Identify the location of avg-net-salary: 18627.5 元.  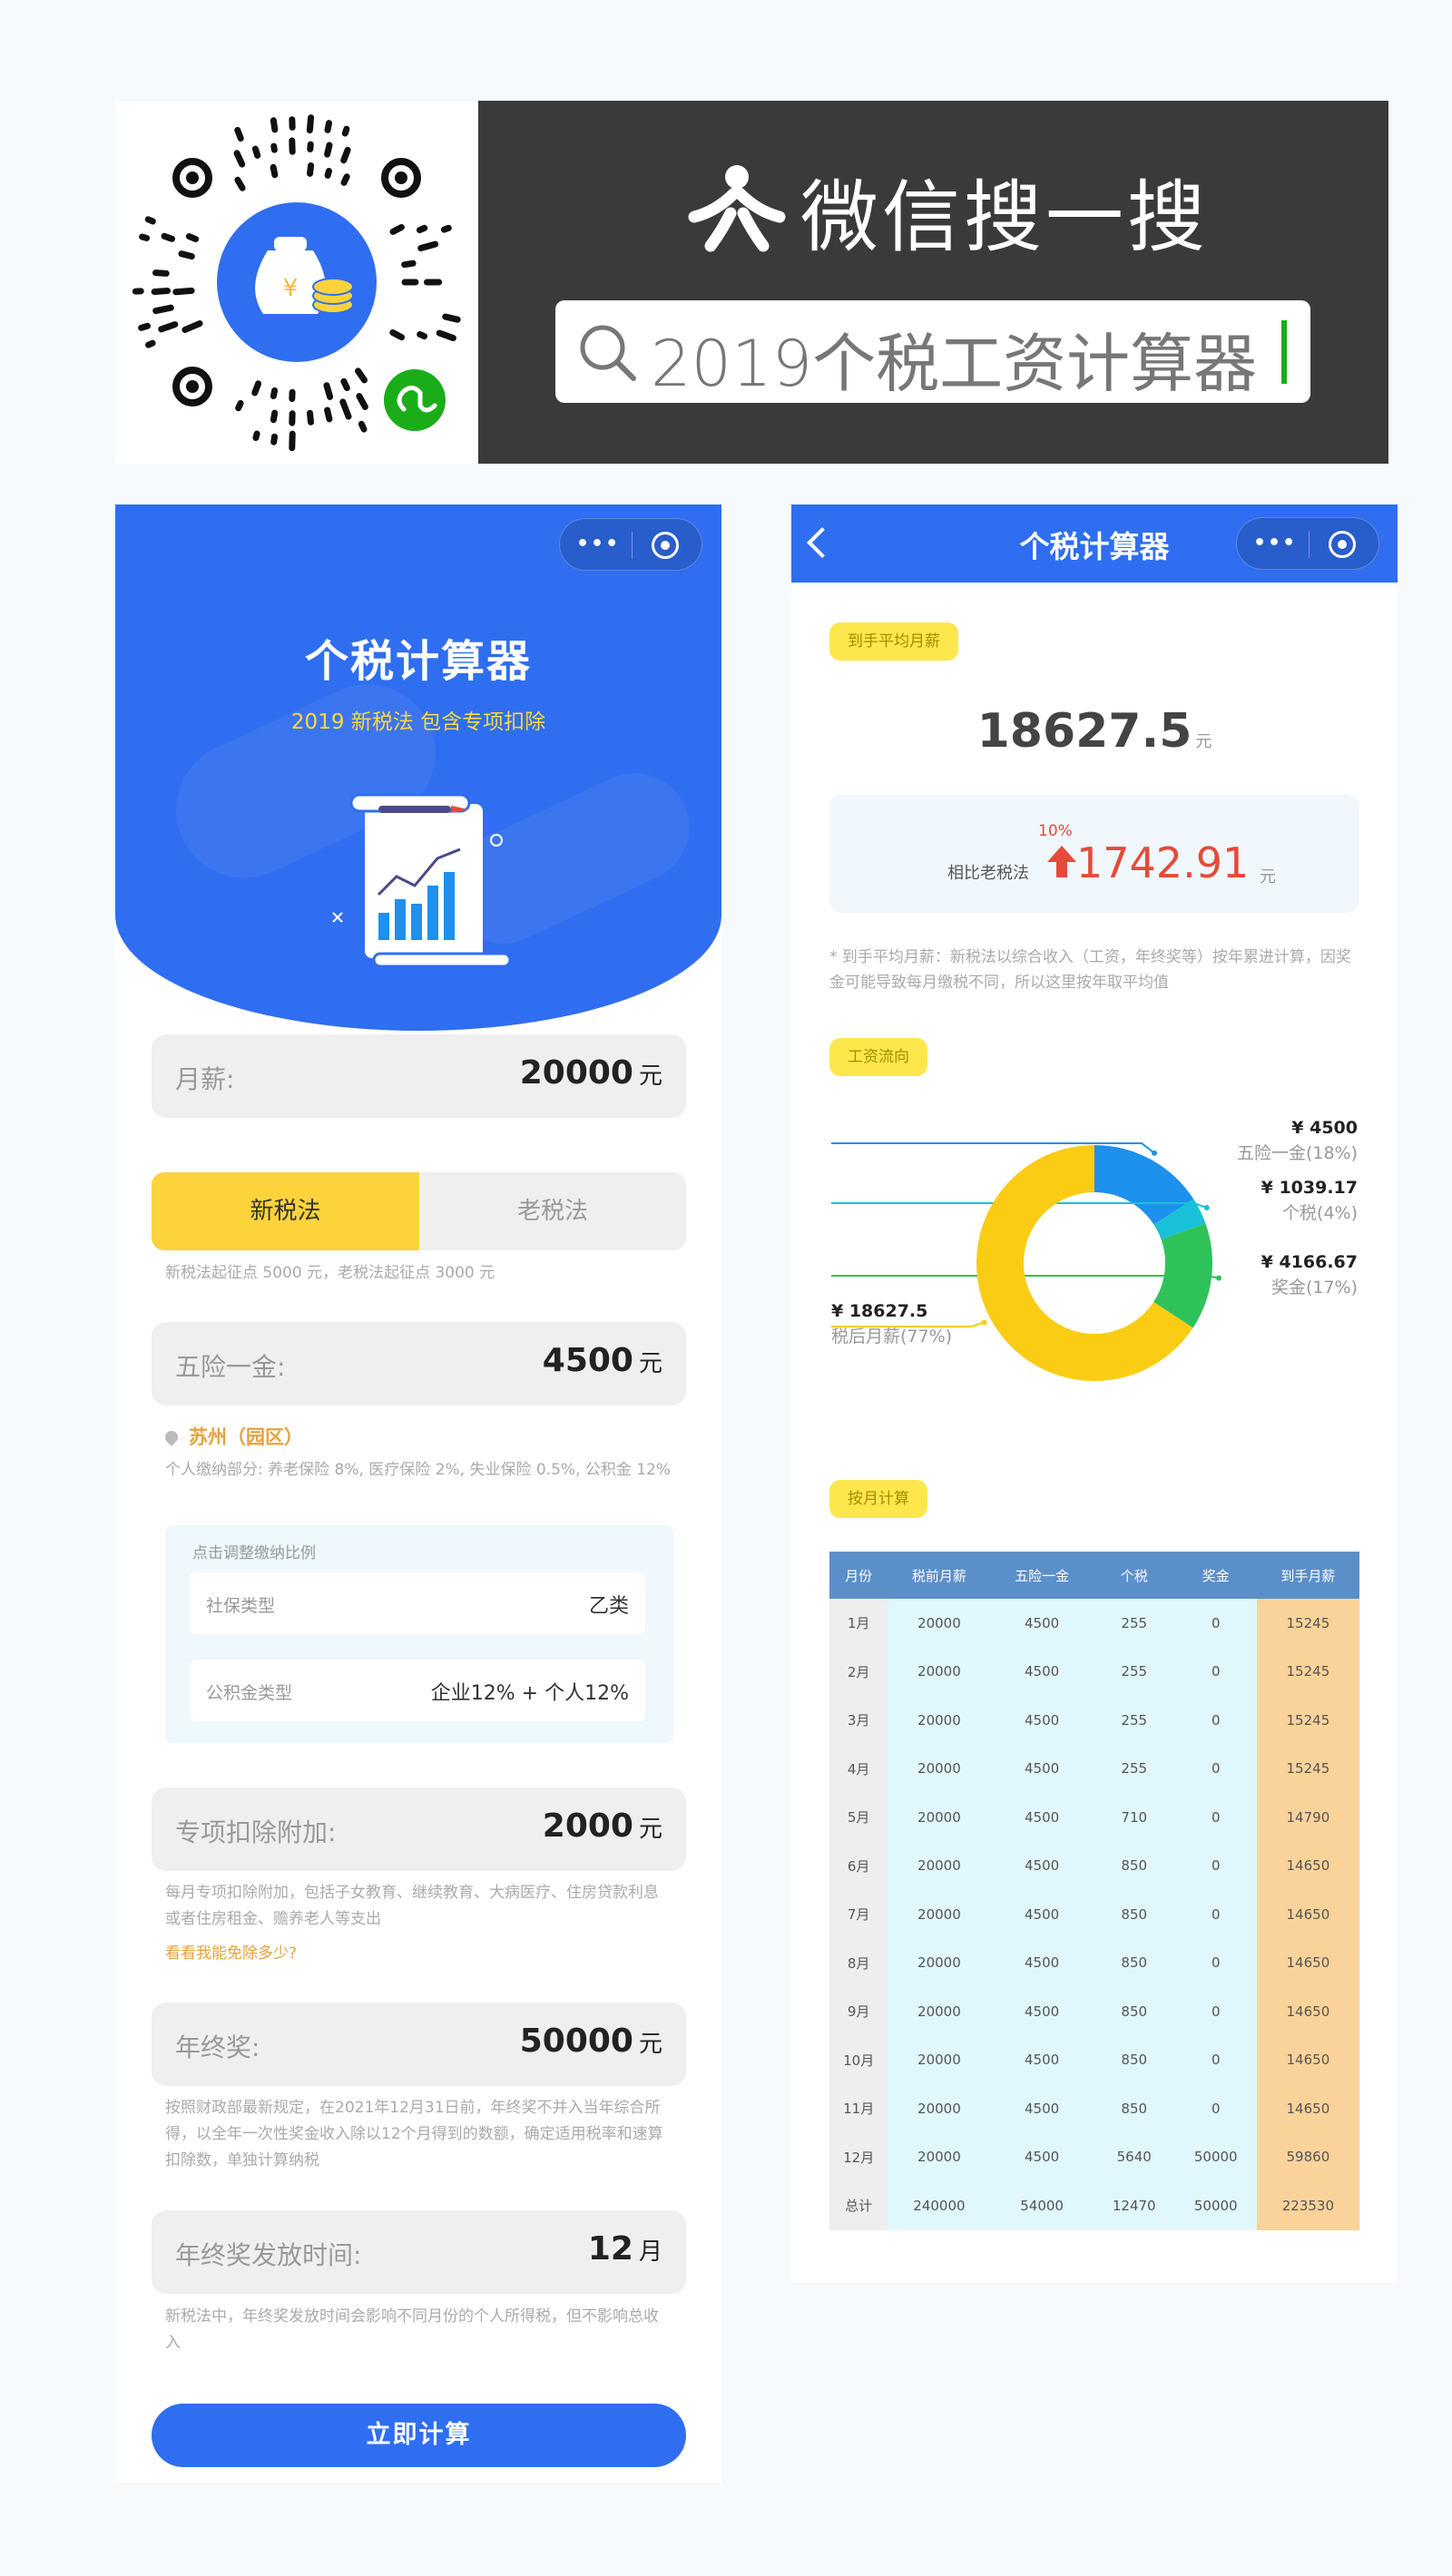
(1094, 731).